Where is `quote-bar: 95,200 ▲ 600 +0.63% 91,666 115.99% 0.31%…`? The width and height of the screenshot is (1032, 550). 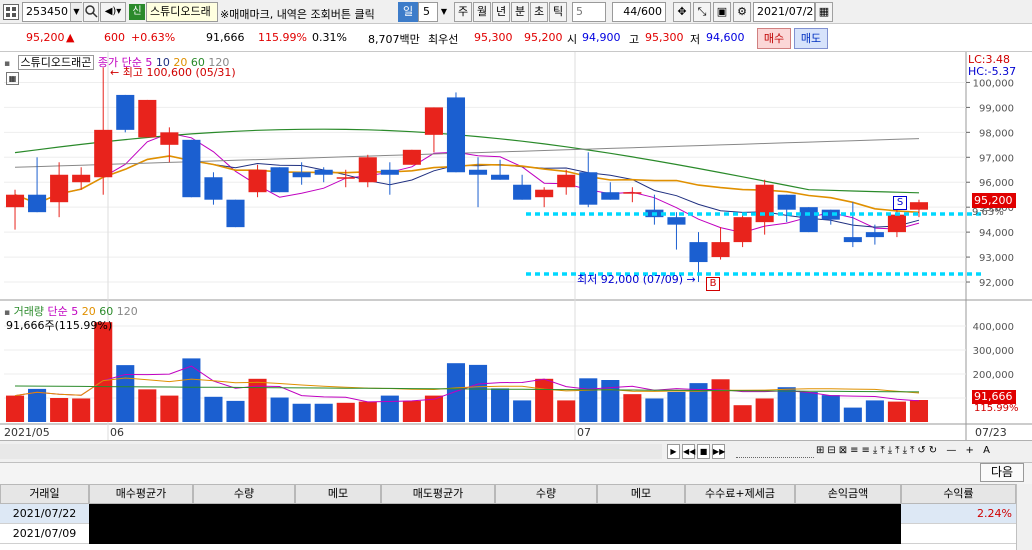 quote-bar: 95,200 ▲ 600 +0.63% 91,666 115.99% 0.31%… is located at coordinates (516, 38).